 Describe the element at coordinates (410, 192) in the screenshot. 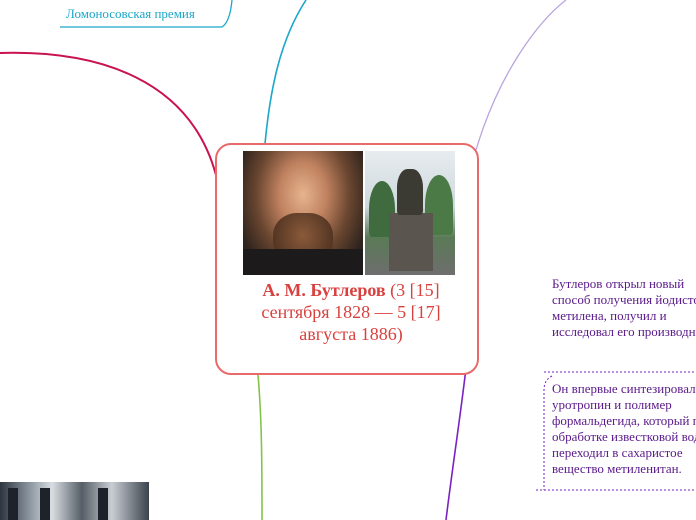

I see `monument-figure` at that location.